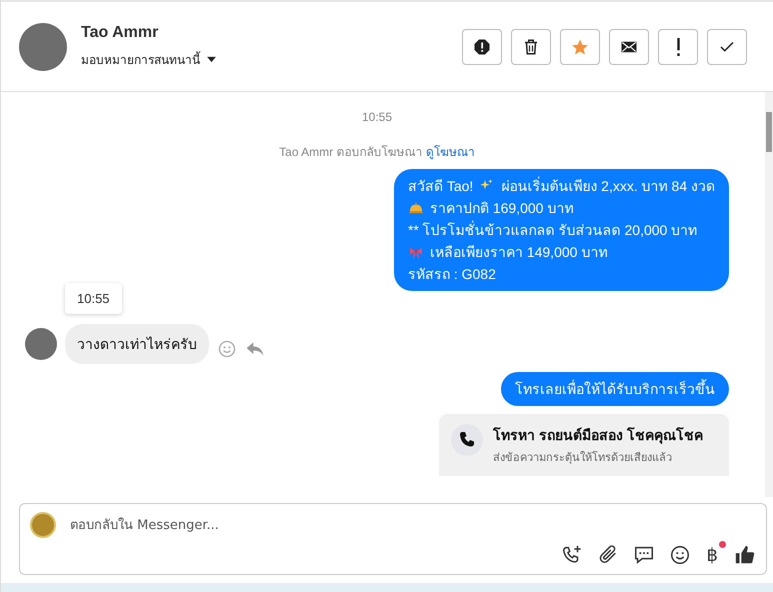 This screenshot has width=773, height=592. I want to click on ad-reply-text: Tao Ammr ตอบกลับโฆษณา, so click(350, 152).